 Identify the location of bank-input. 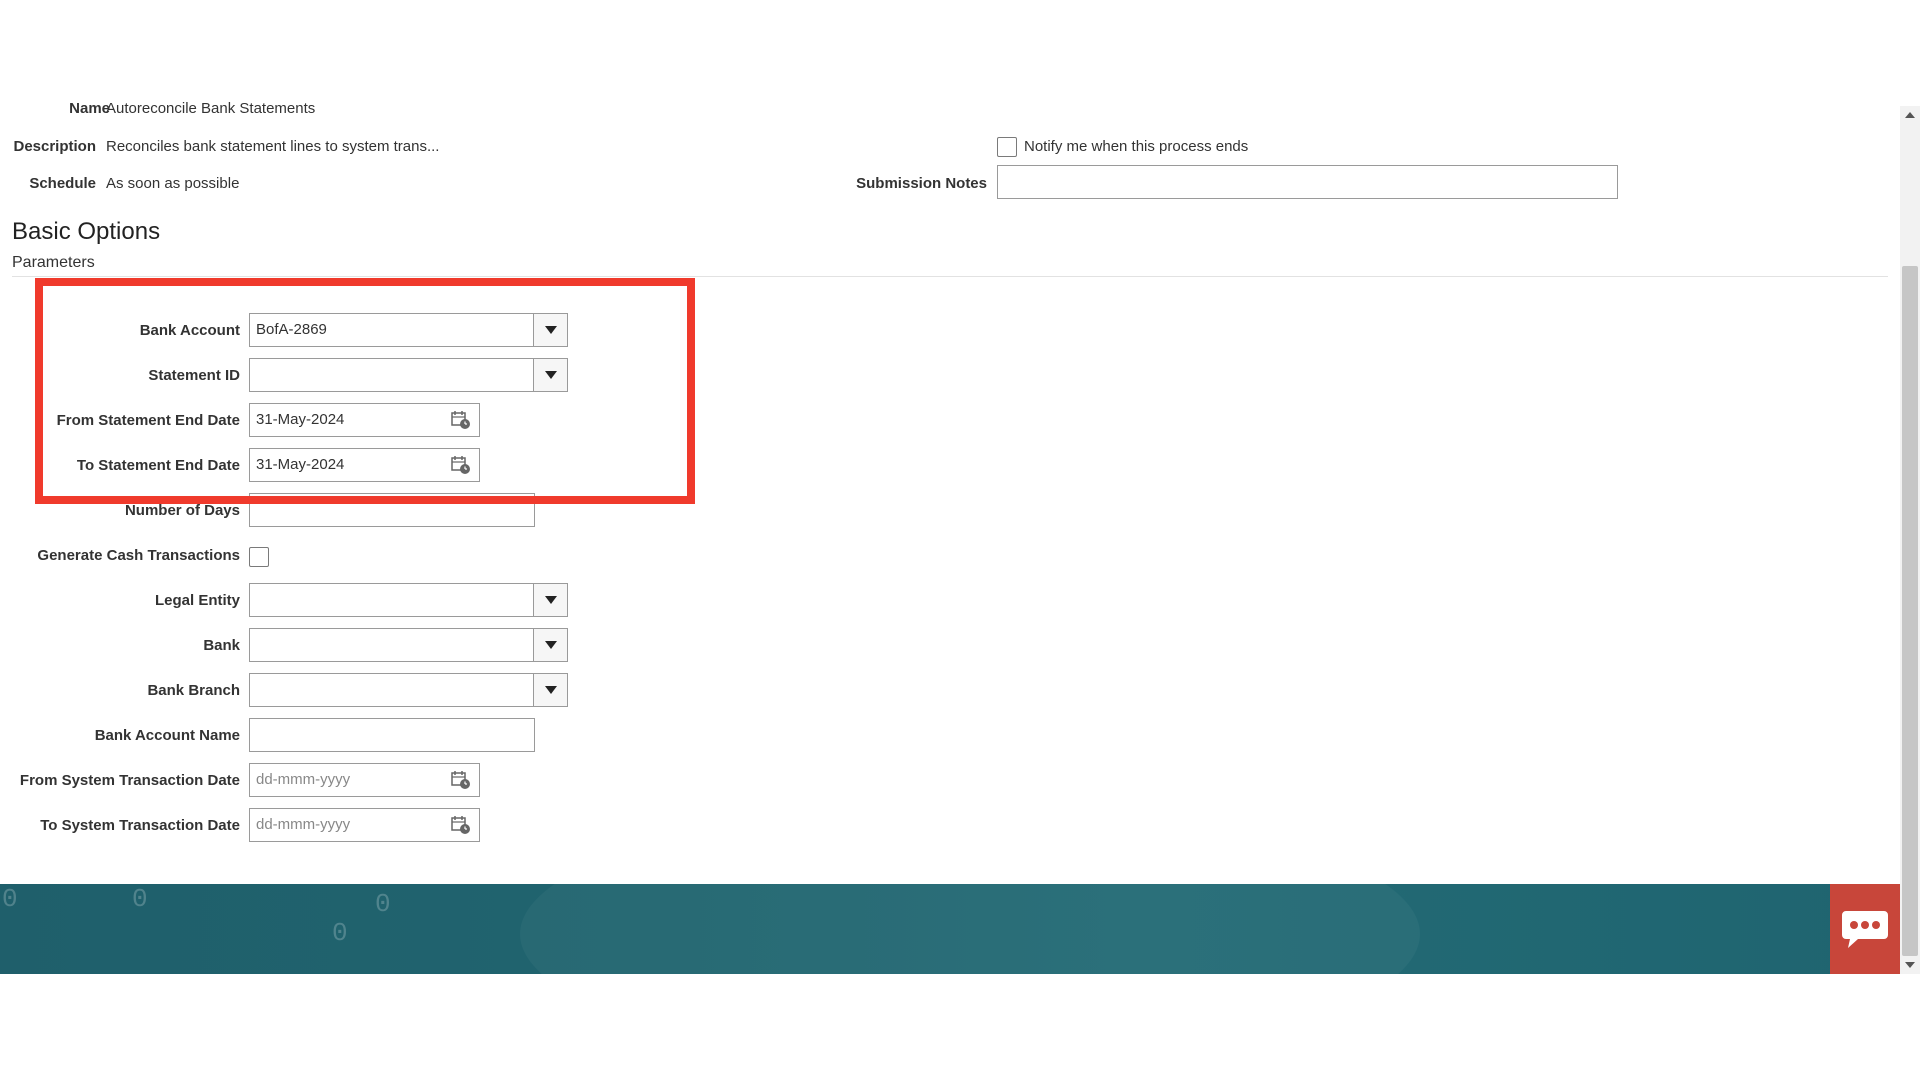
(391, 645).